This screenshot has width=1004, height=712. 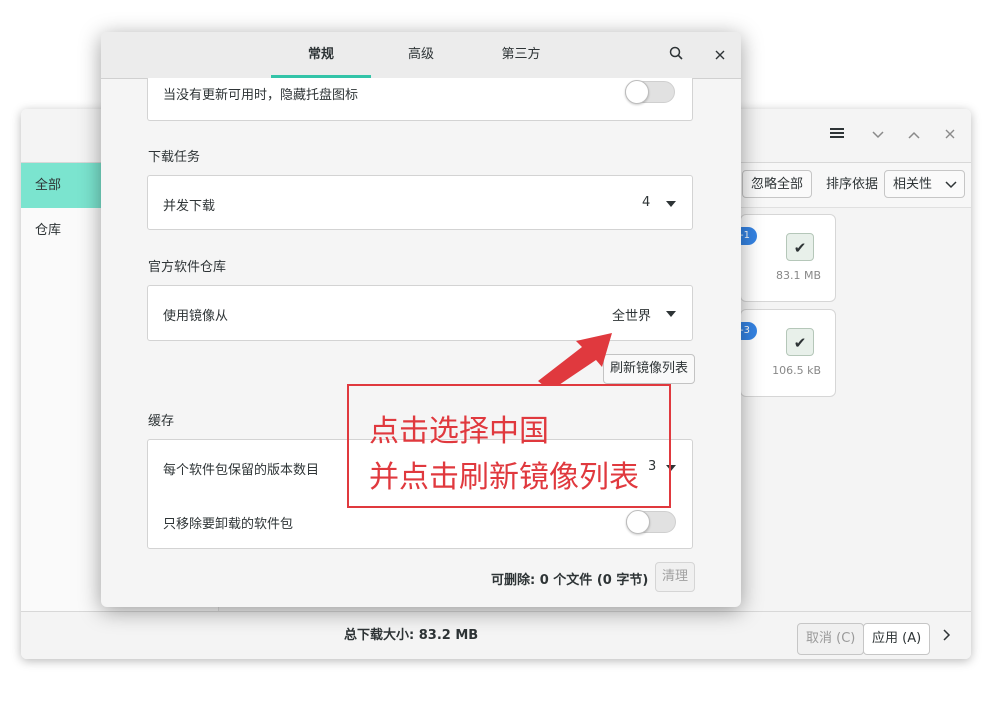 I want to click on download-section-title: 下载任务, so click(x=174, y=157).